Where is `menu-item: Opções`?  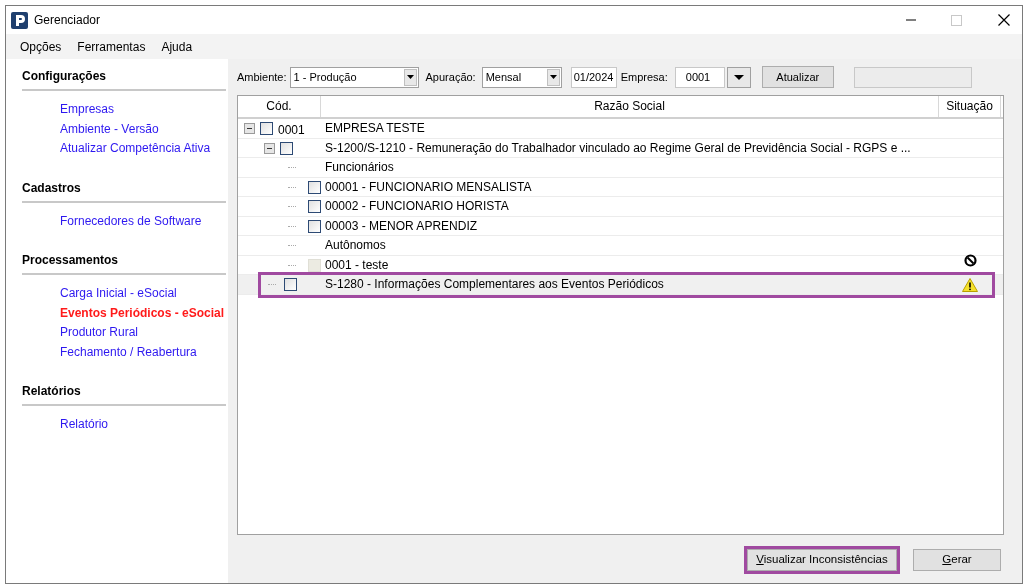
menu-item: Opções is located at coordinates (41, 46).